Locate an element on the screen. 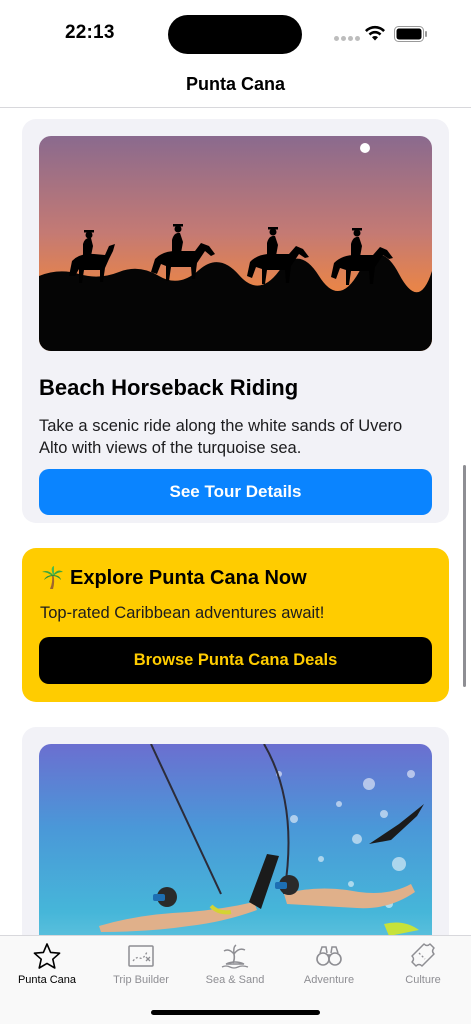 This screenshot has height=1024, width=471. map-icon is located at coordinates (141, 956).